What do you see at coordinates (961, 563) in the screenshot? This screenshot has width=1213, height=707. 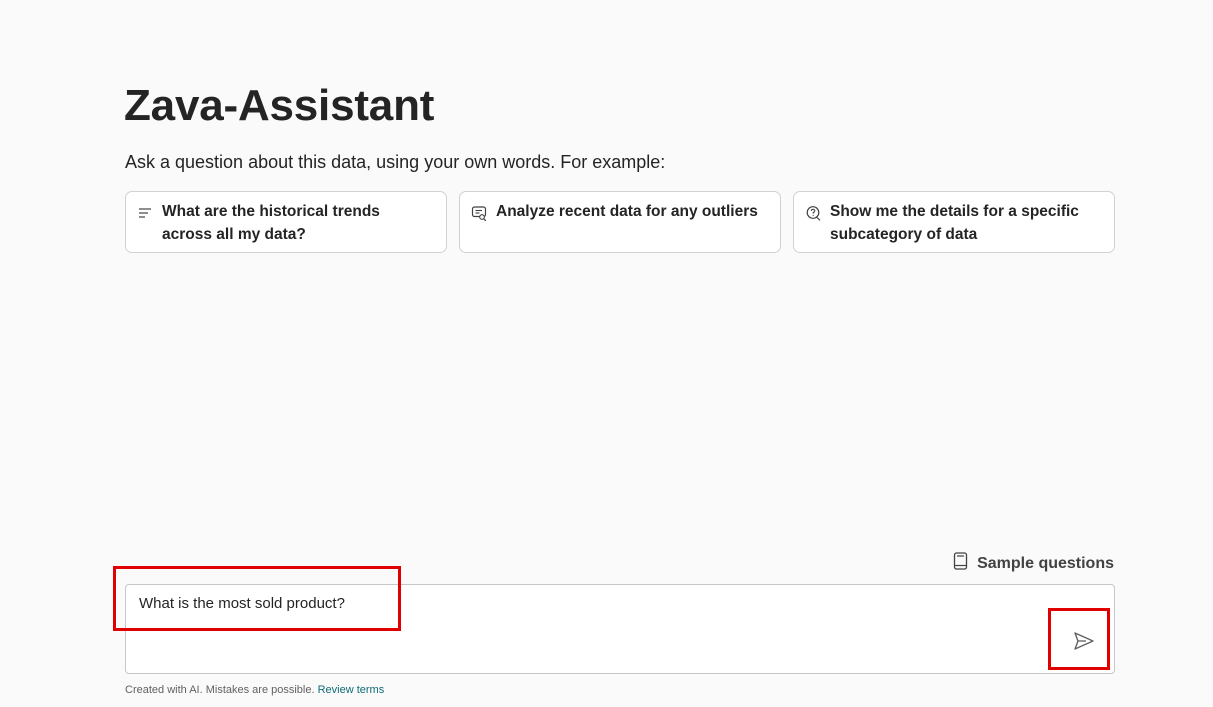 I see `book-icon` at bounding box center [961, 563].